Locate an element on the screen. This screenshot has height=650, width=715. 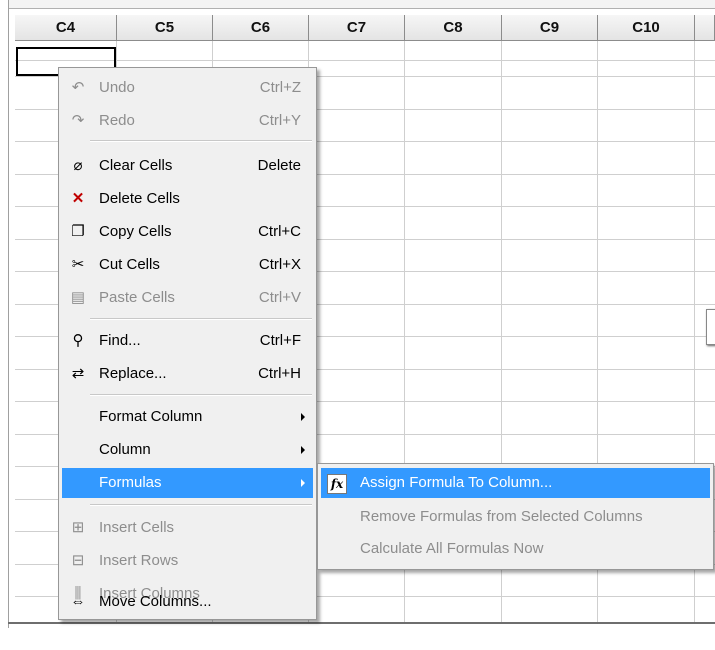
menu-item-formulas: Formulas is located at coordinates (187, 483).